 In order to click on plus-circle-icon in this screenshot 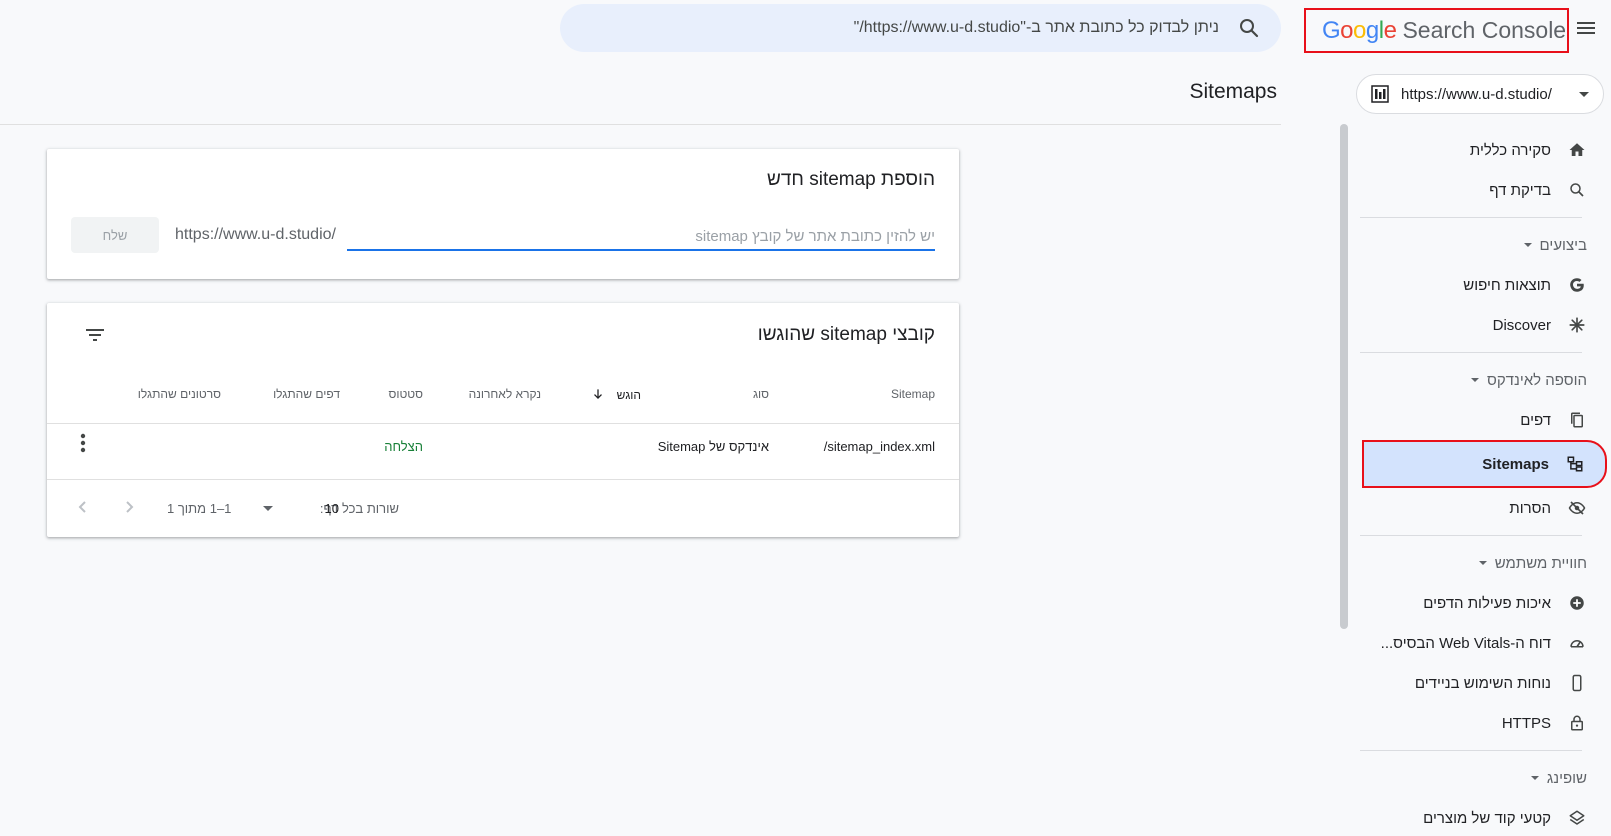, I will do `click(1577, 603)`.